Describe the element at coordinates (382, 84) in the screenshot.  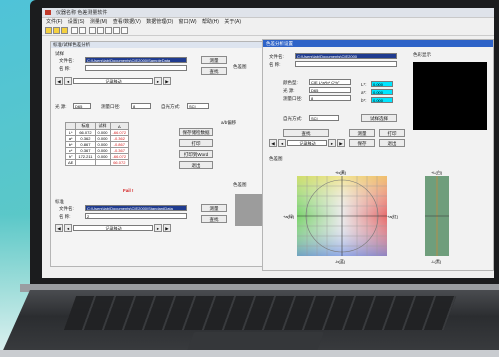
I see `kl-field: 0.000` at that location.